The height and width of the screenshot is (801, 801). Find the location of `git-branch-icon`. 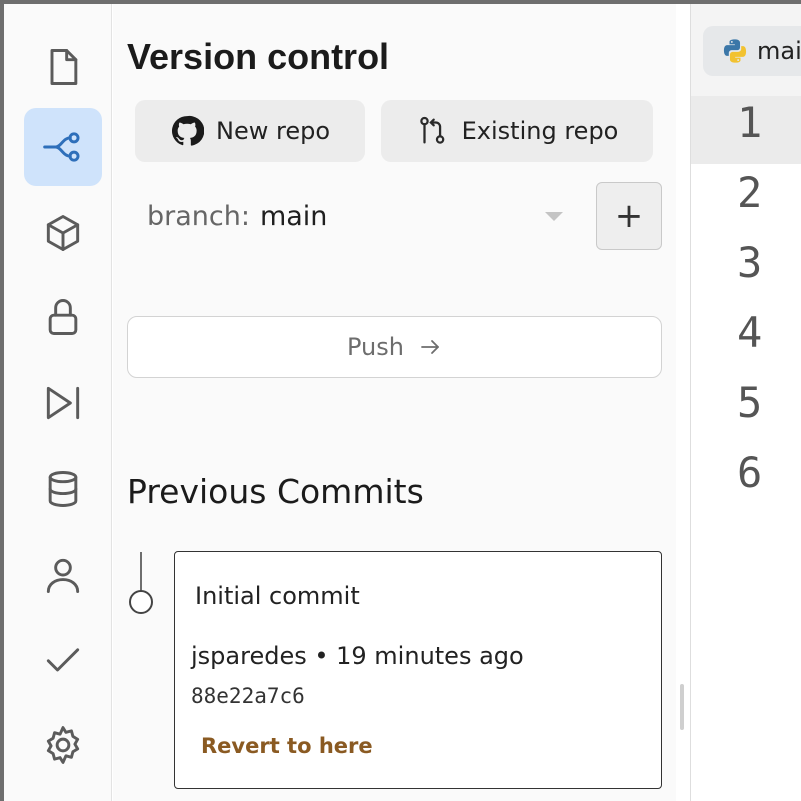

git-branch-icon is located at coordinates (61, 147).